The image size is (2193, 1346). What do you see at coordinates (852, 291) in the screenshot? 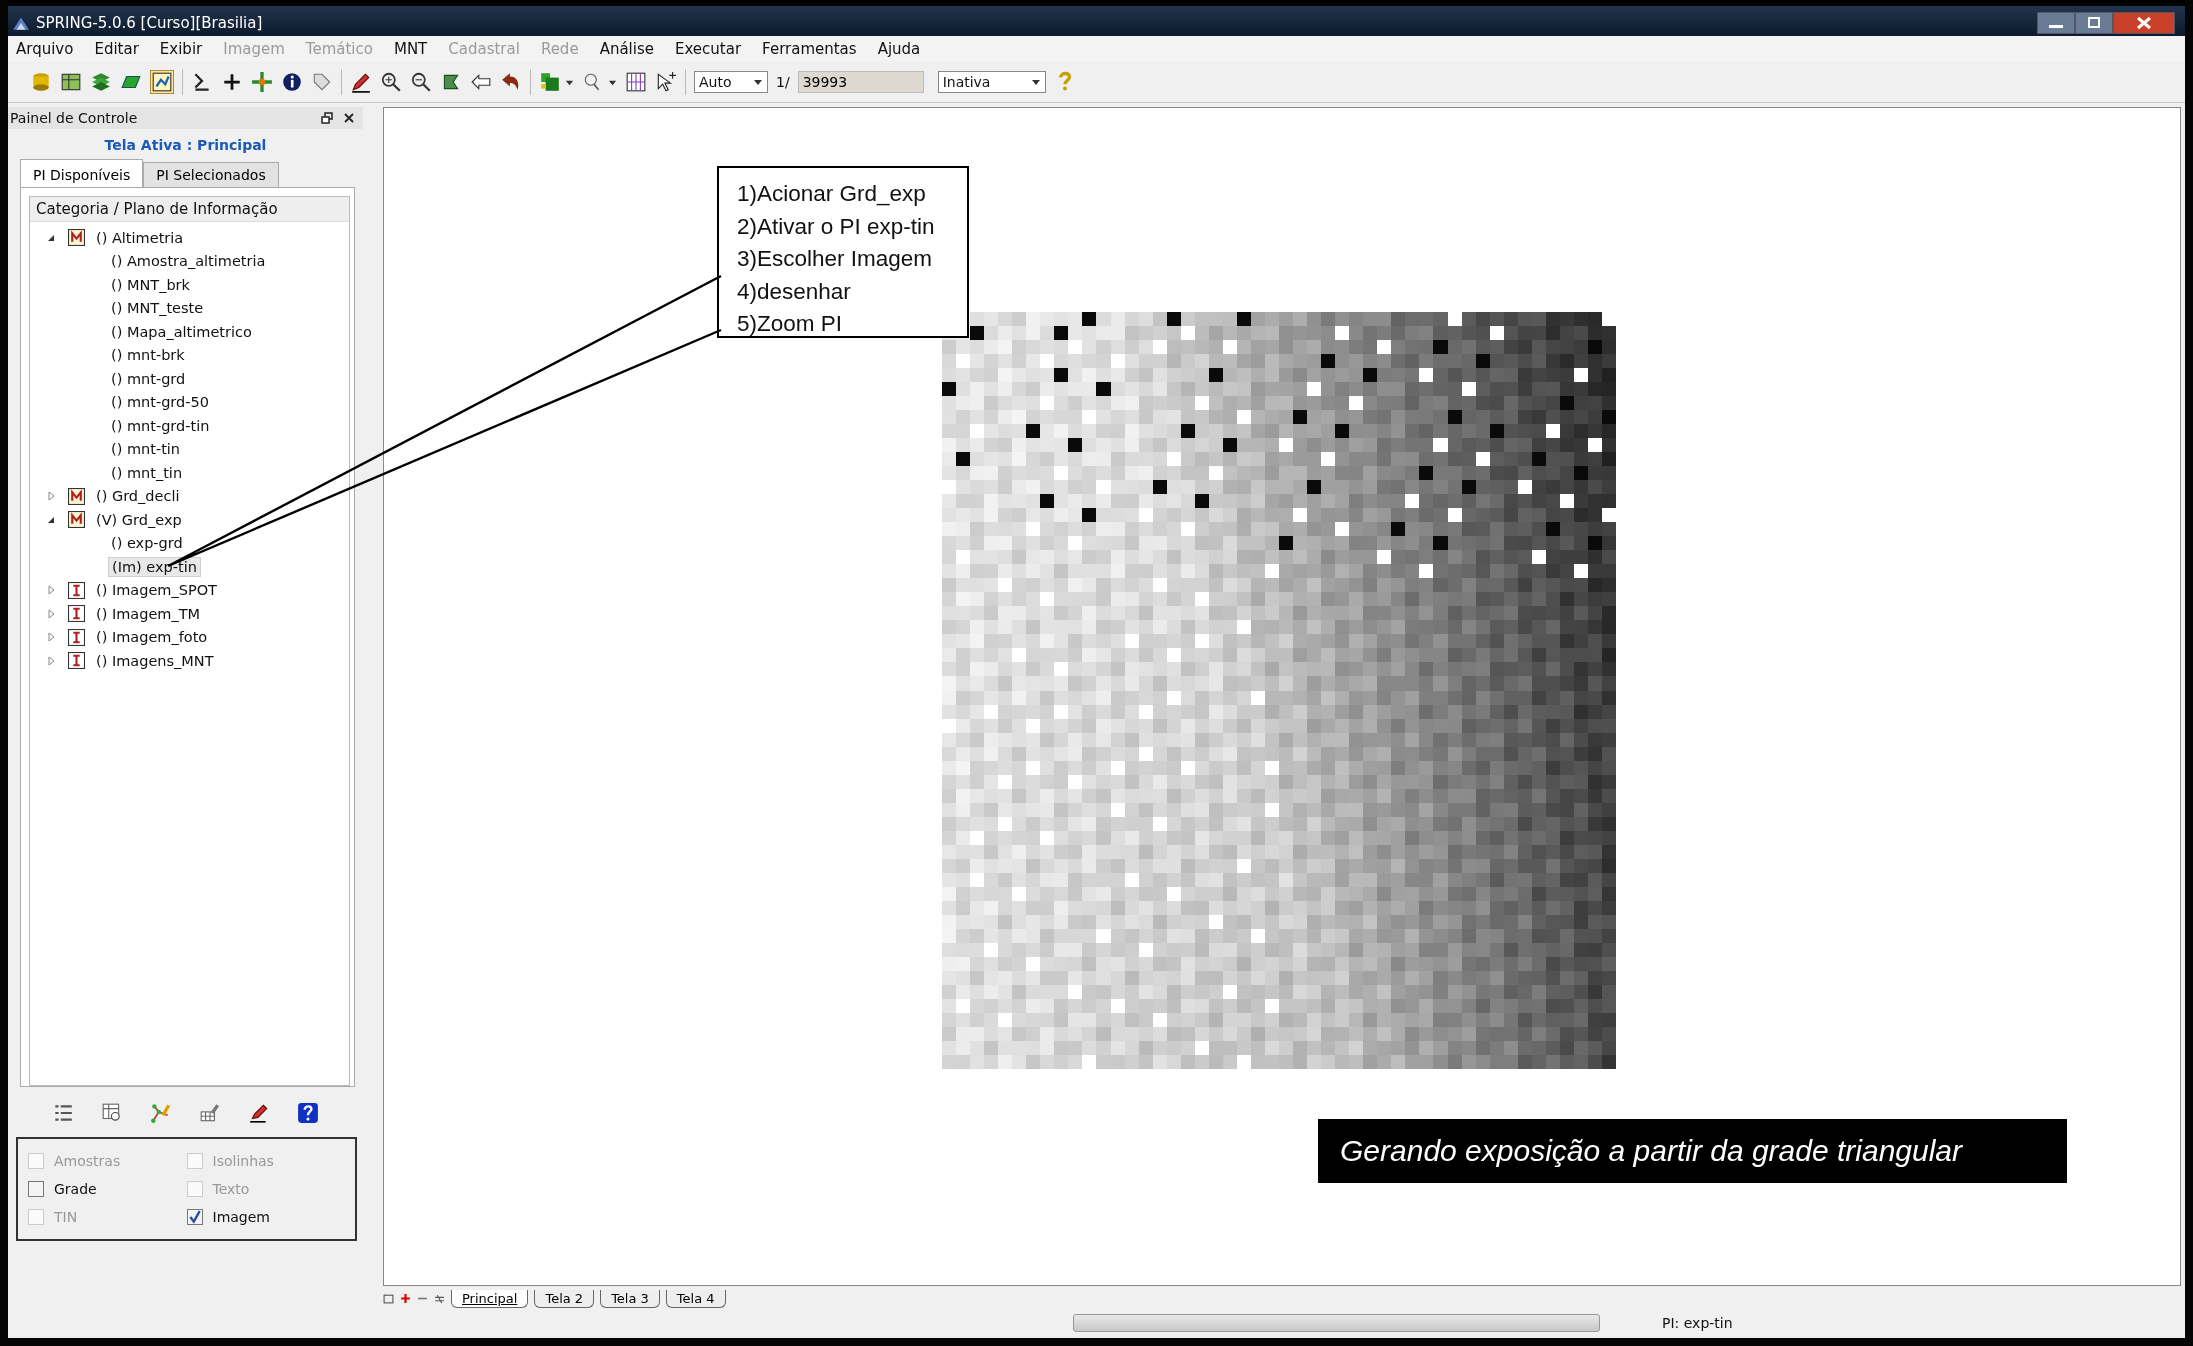
I see `callout-step: 4)desenhar` at bounding box center [852, 291].